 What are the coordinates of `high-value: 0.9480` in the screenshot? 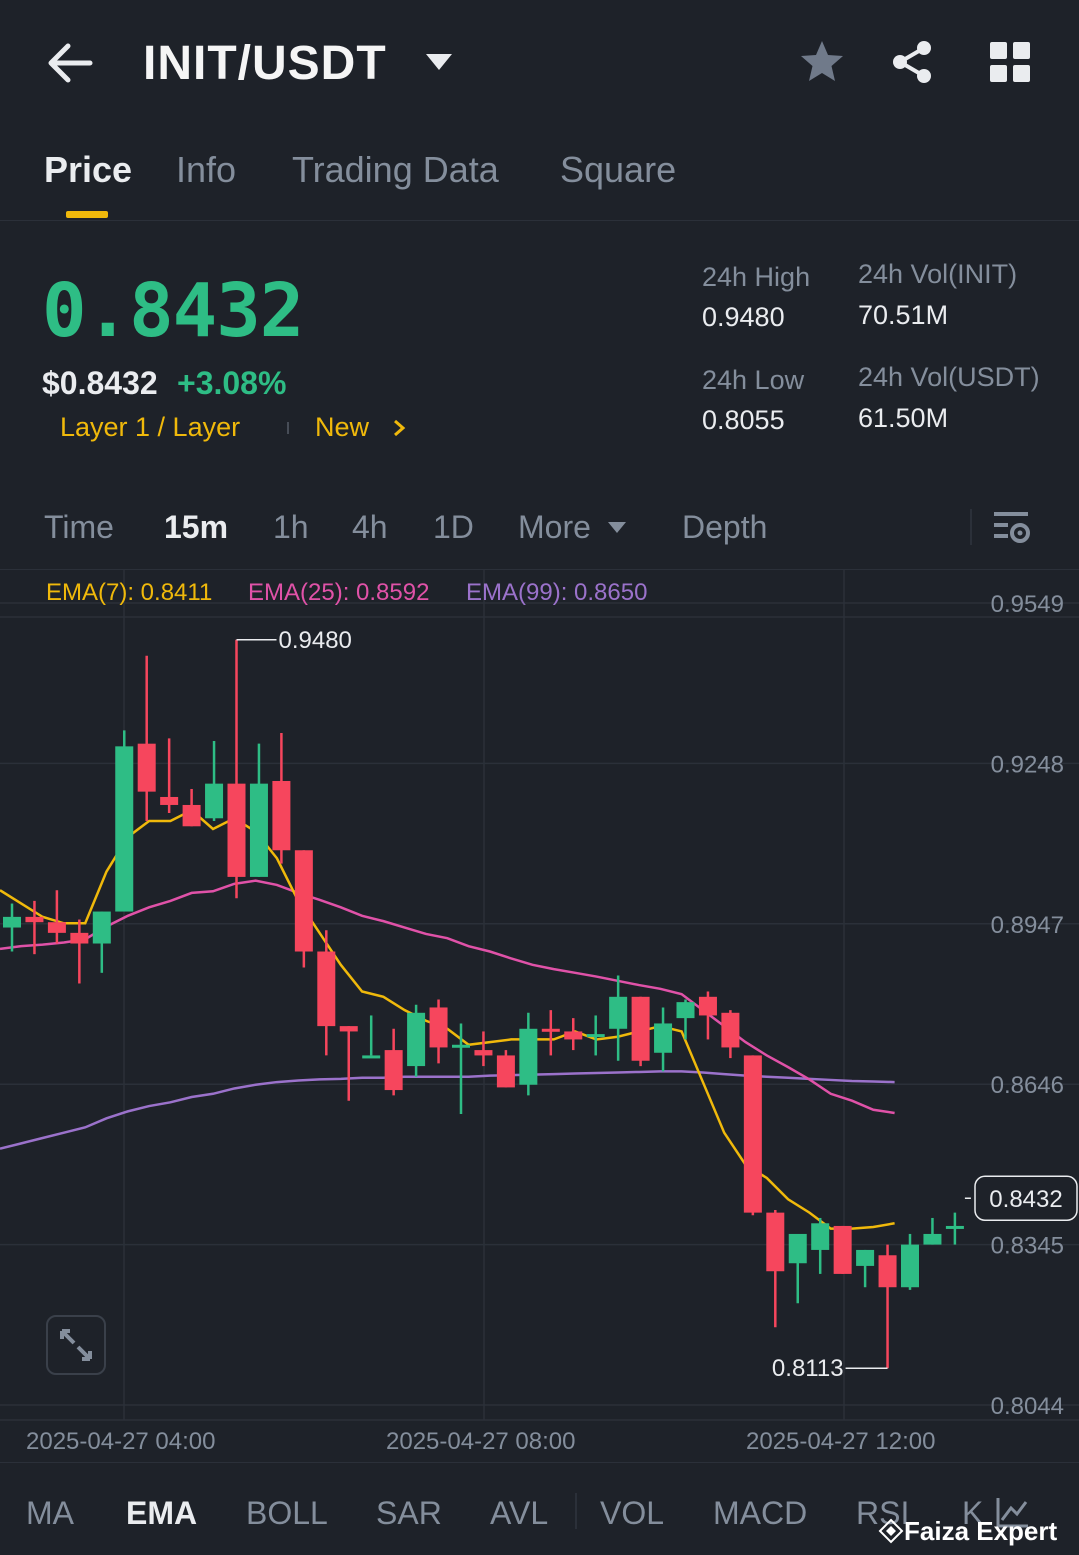 It's located at (743, 317).